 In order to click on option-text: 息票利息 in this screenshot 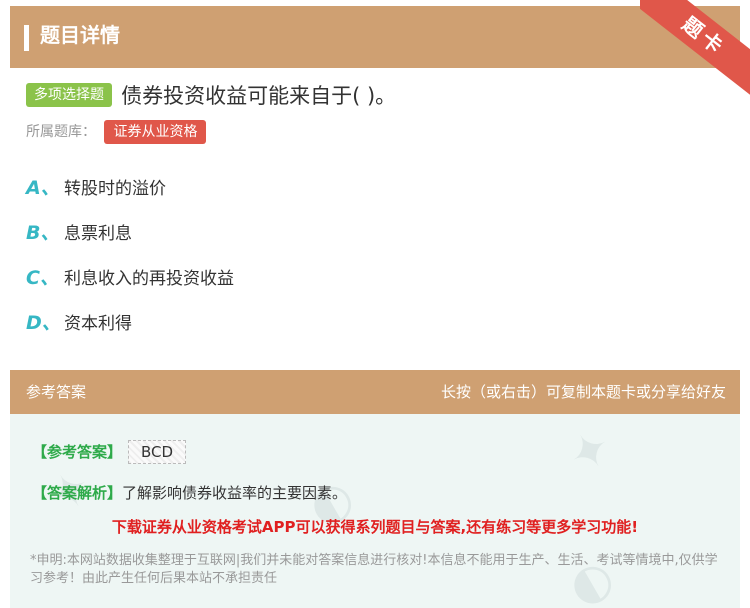, I will do `click(98, 234)`.